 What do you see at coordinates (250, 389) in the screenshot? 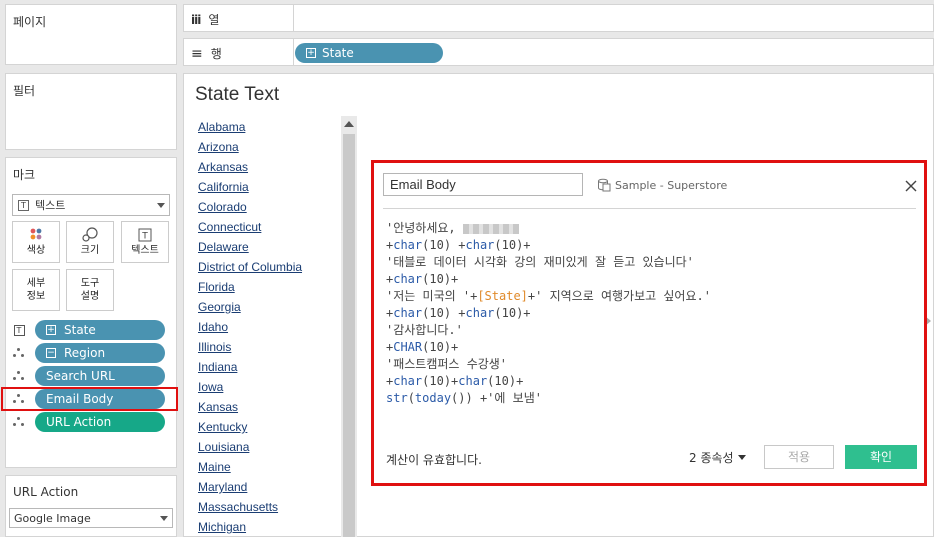
I see `state-link: Iowa` at bounding box center [250, 389].